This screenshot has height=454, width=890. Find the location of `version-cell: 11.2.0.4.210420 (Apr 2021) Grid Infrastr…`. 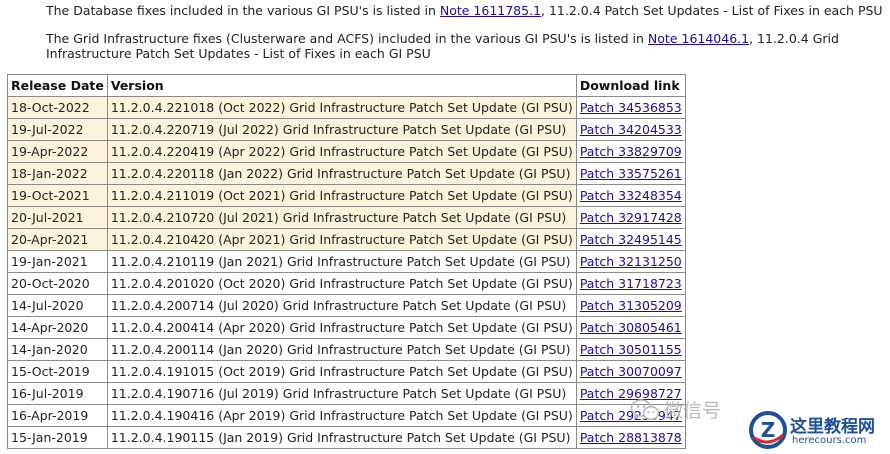

version-cell: 11.2.0.4.210420 (Apr 2021) Grid Infrastr… is located at coordinates (341, 239).